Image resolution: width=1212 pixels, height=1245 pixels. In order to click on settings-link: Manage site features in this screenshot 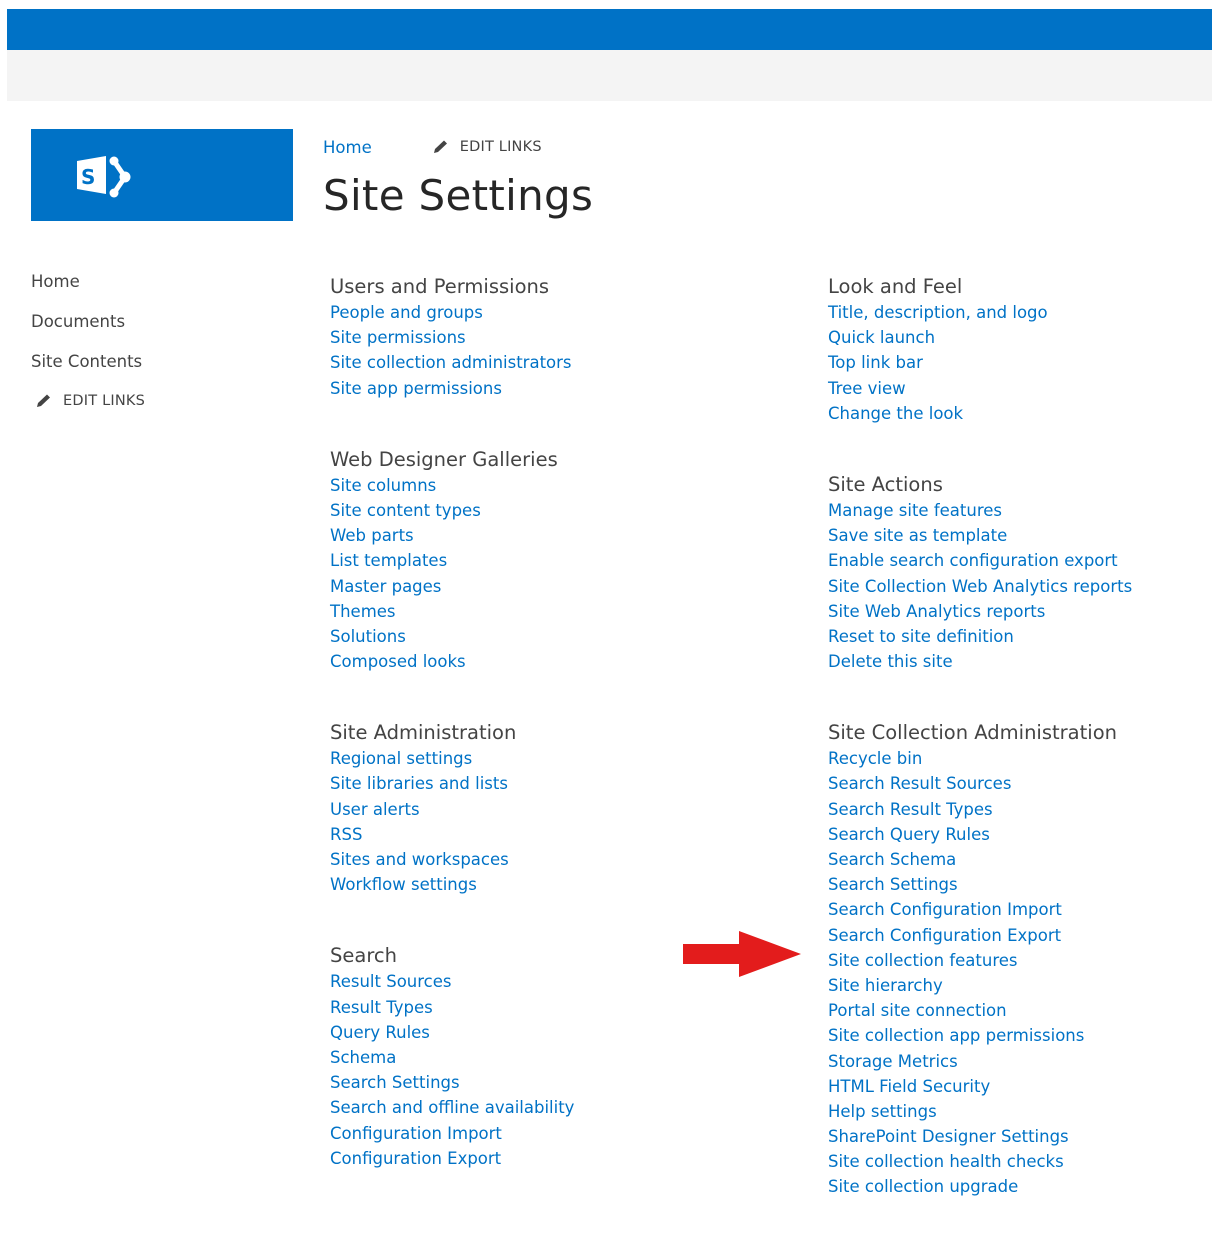, I will do `click(915, 510)`.